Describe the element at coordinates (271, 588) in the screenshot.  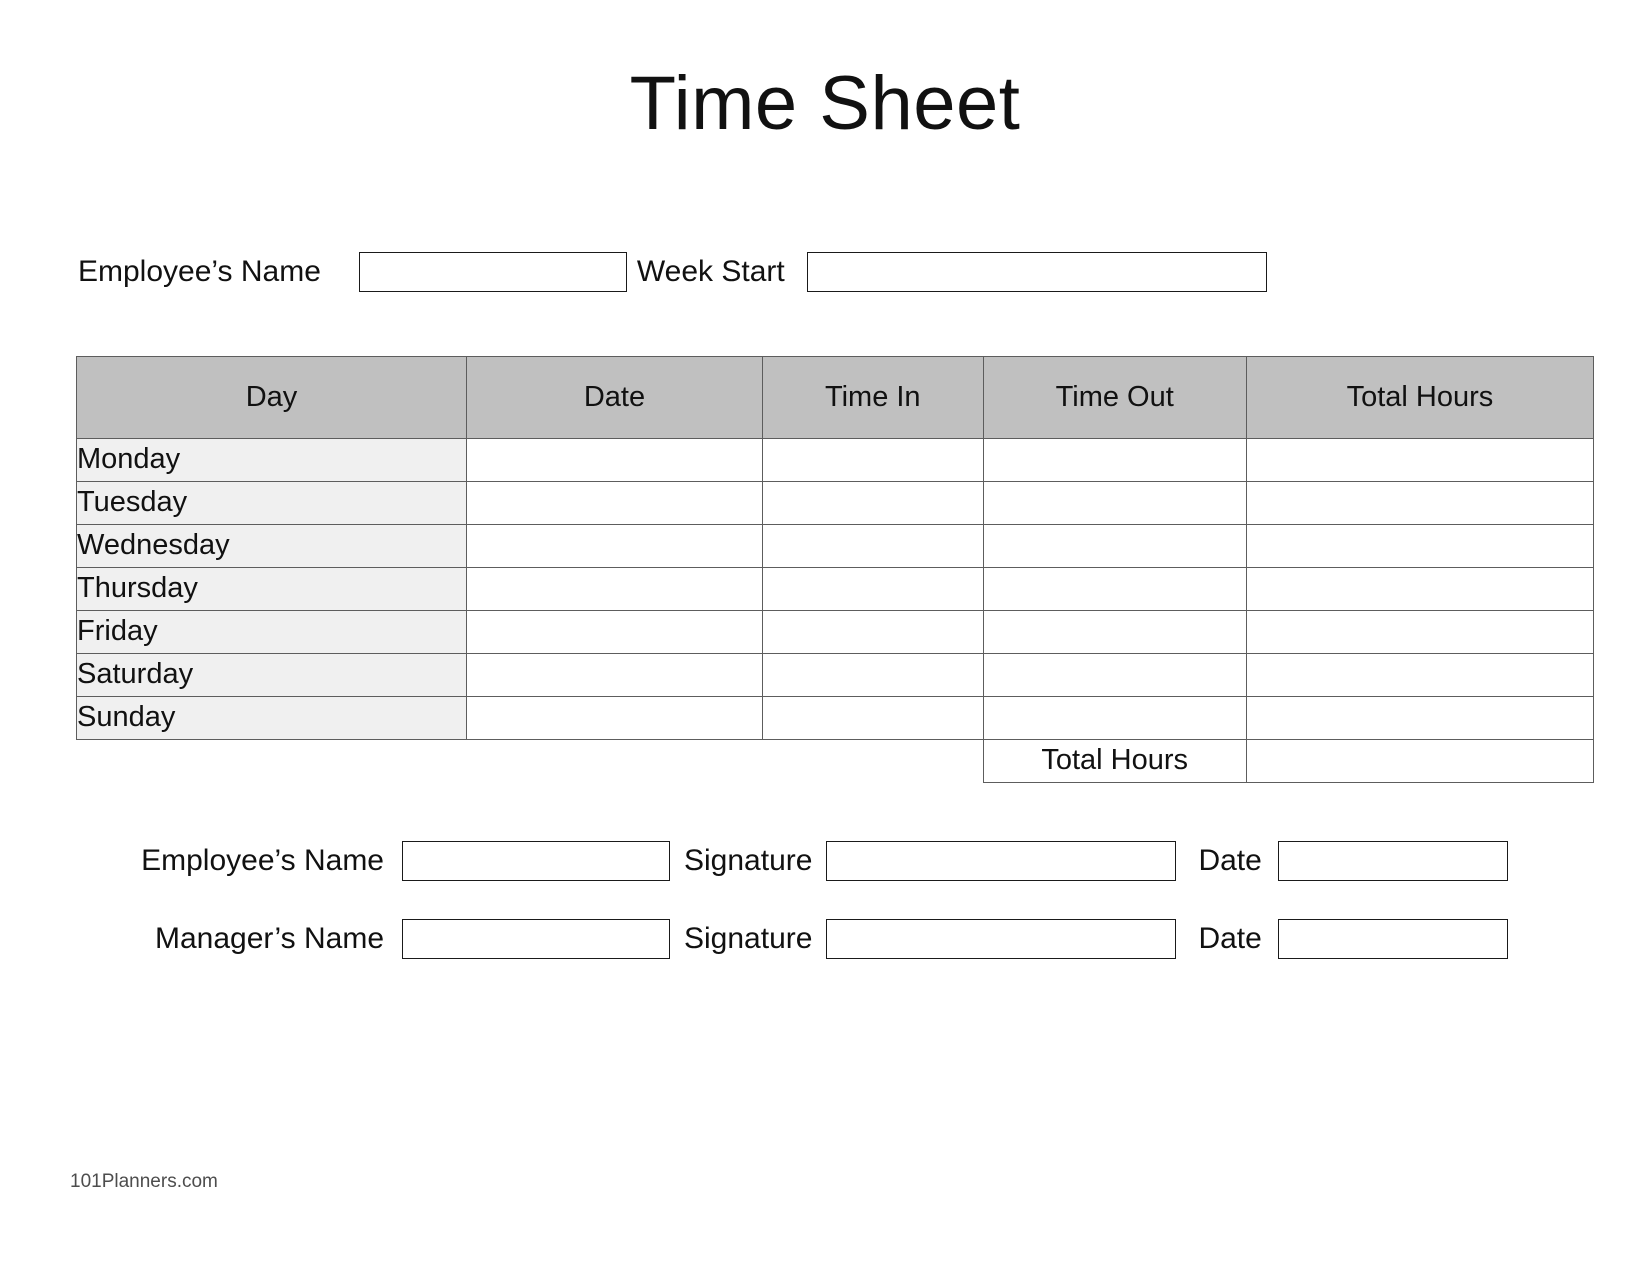
I see `day-label-thursday: Thursday` at that location.